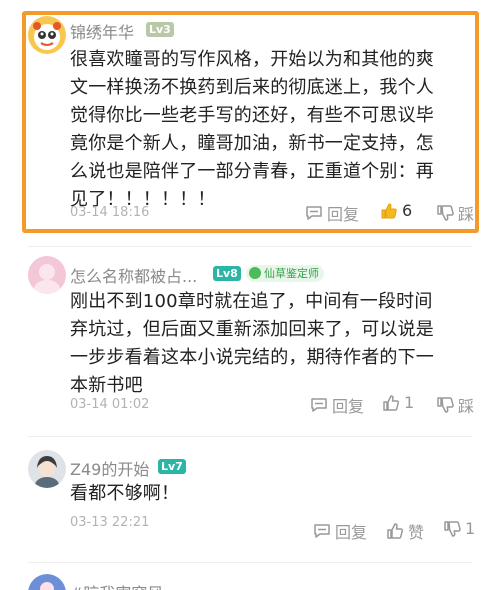 The image size is (500, 590). What do you see at coordinates (227, 273) in the screenshot?
I see `level-badge: Lv8` at bounding box center [227, 273].